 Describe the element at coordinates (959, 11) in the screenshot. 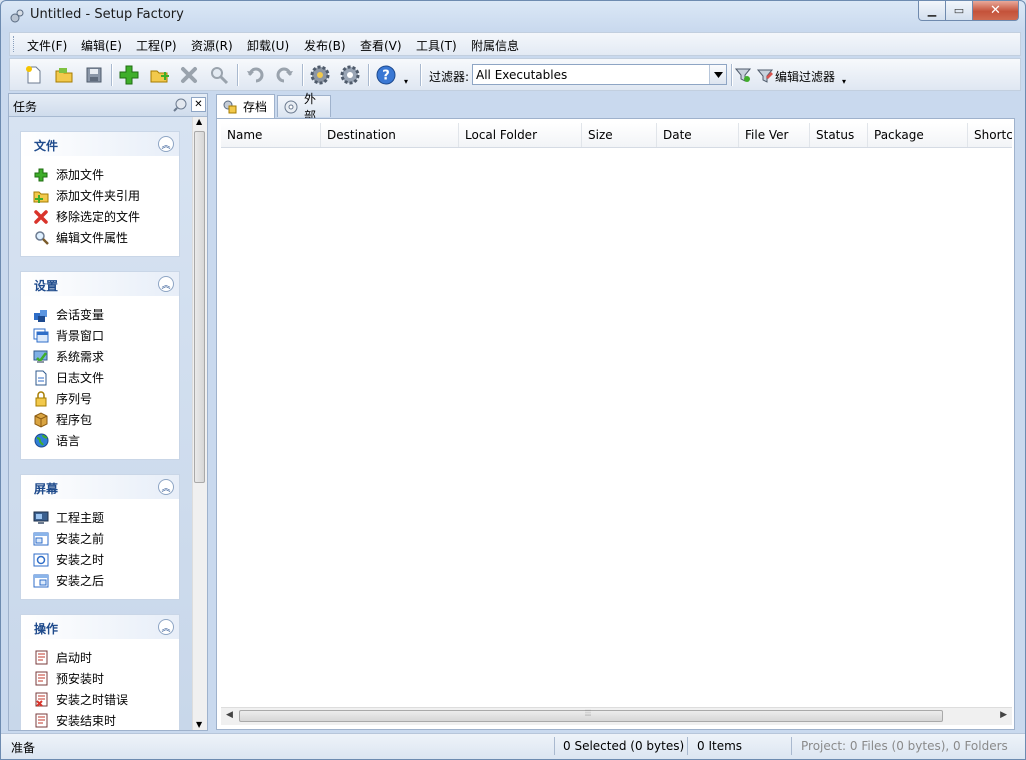

I see `maximize-button: ▭` at that location.